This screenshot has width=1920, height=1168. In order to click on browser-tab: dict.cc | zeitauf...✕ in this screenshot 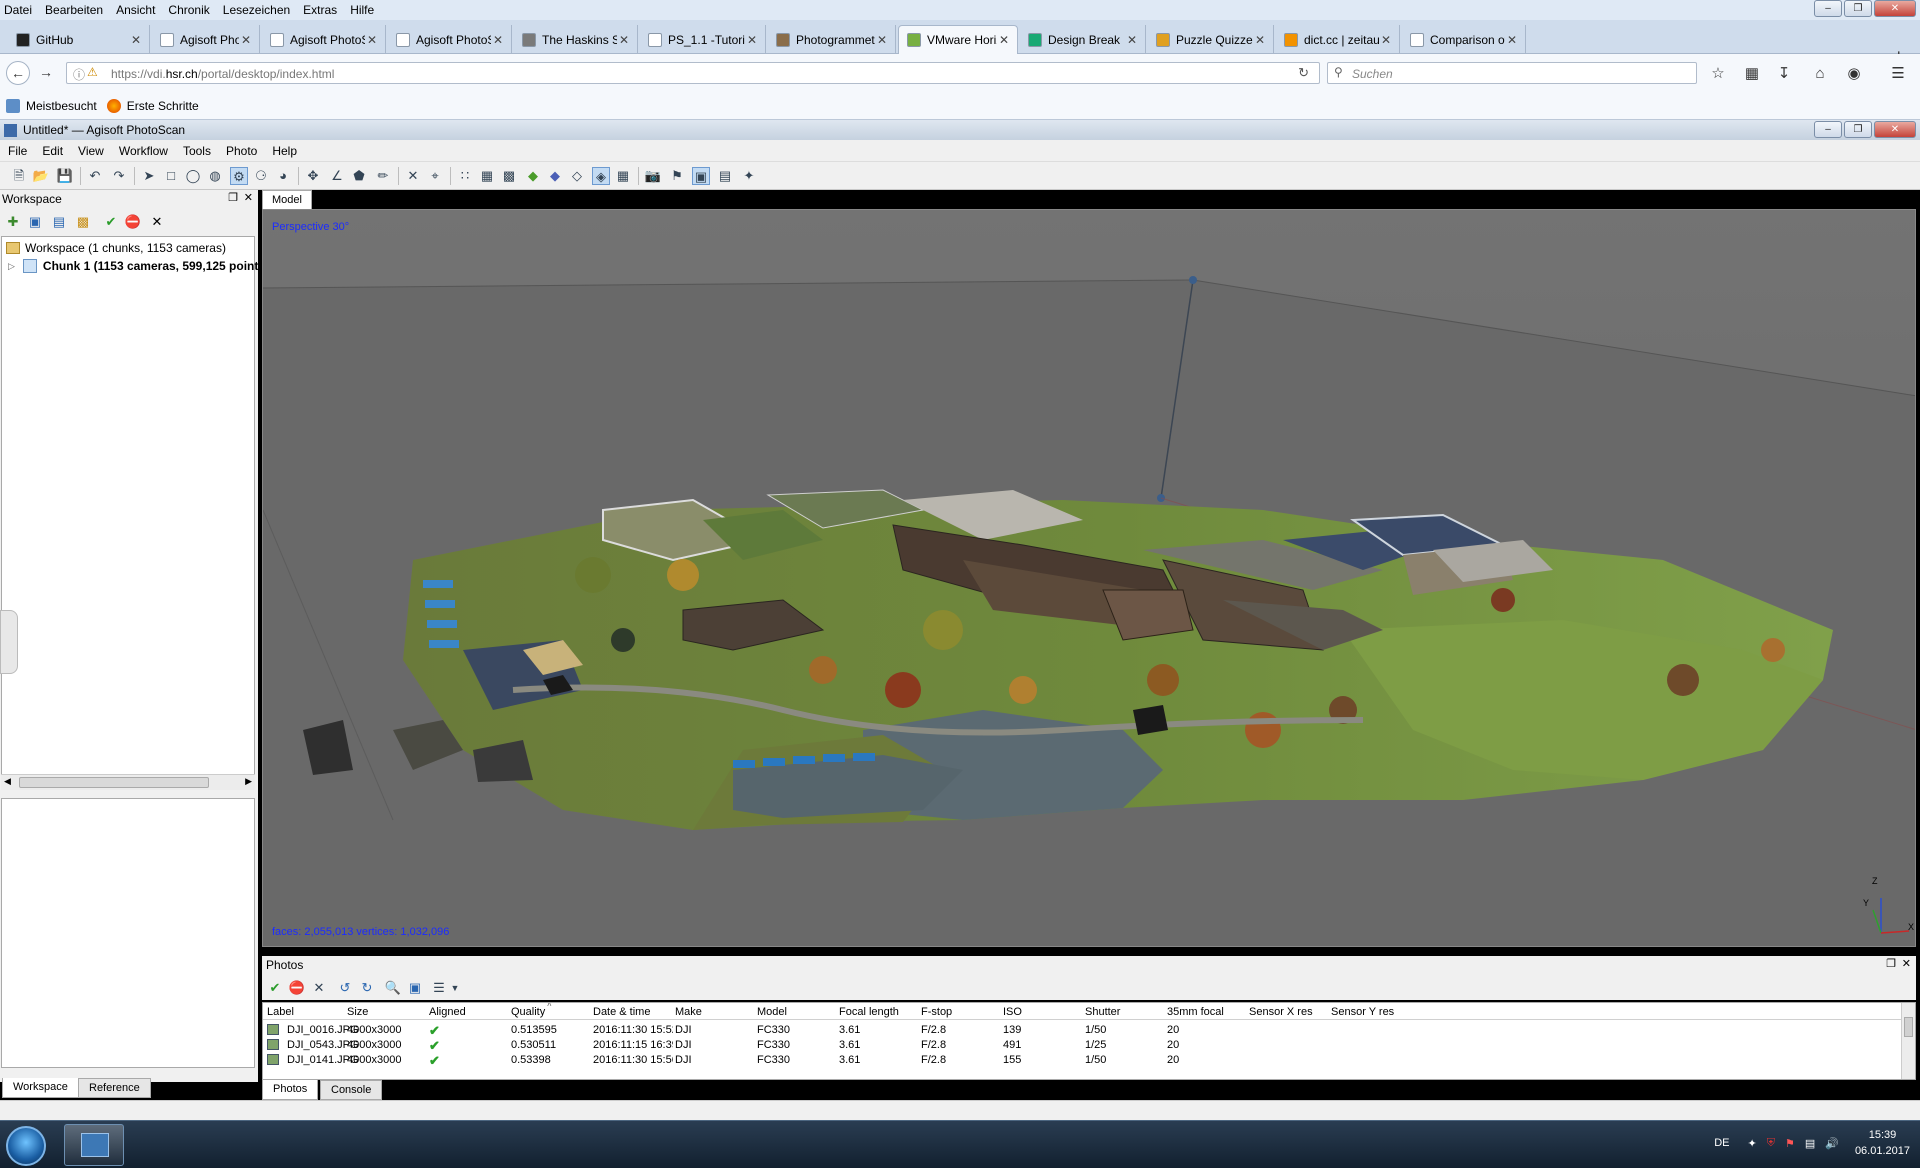, I will do `click(1338, 39)`.